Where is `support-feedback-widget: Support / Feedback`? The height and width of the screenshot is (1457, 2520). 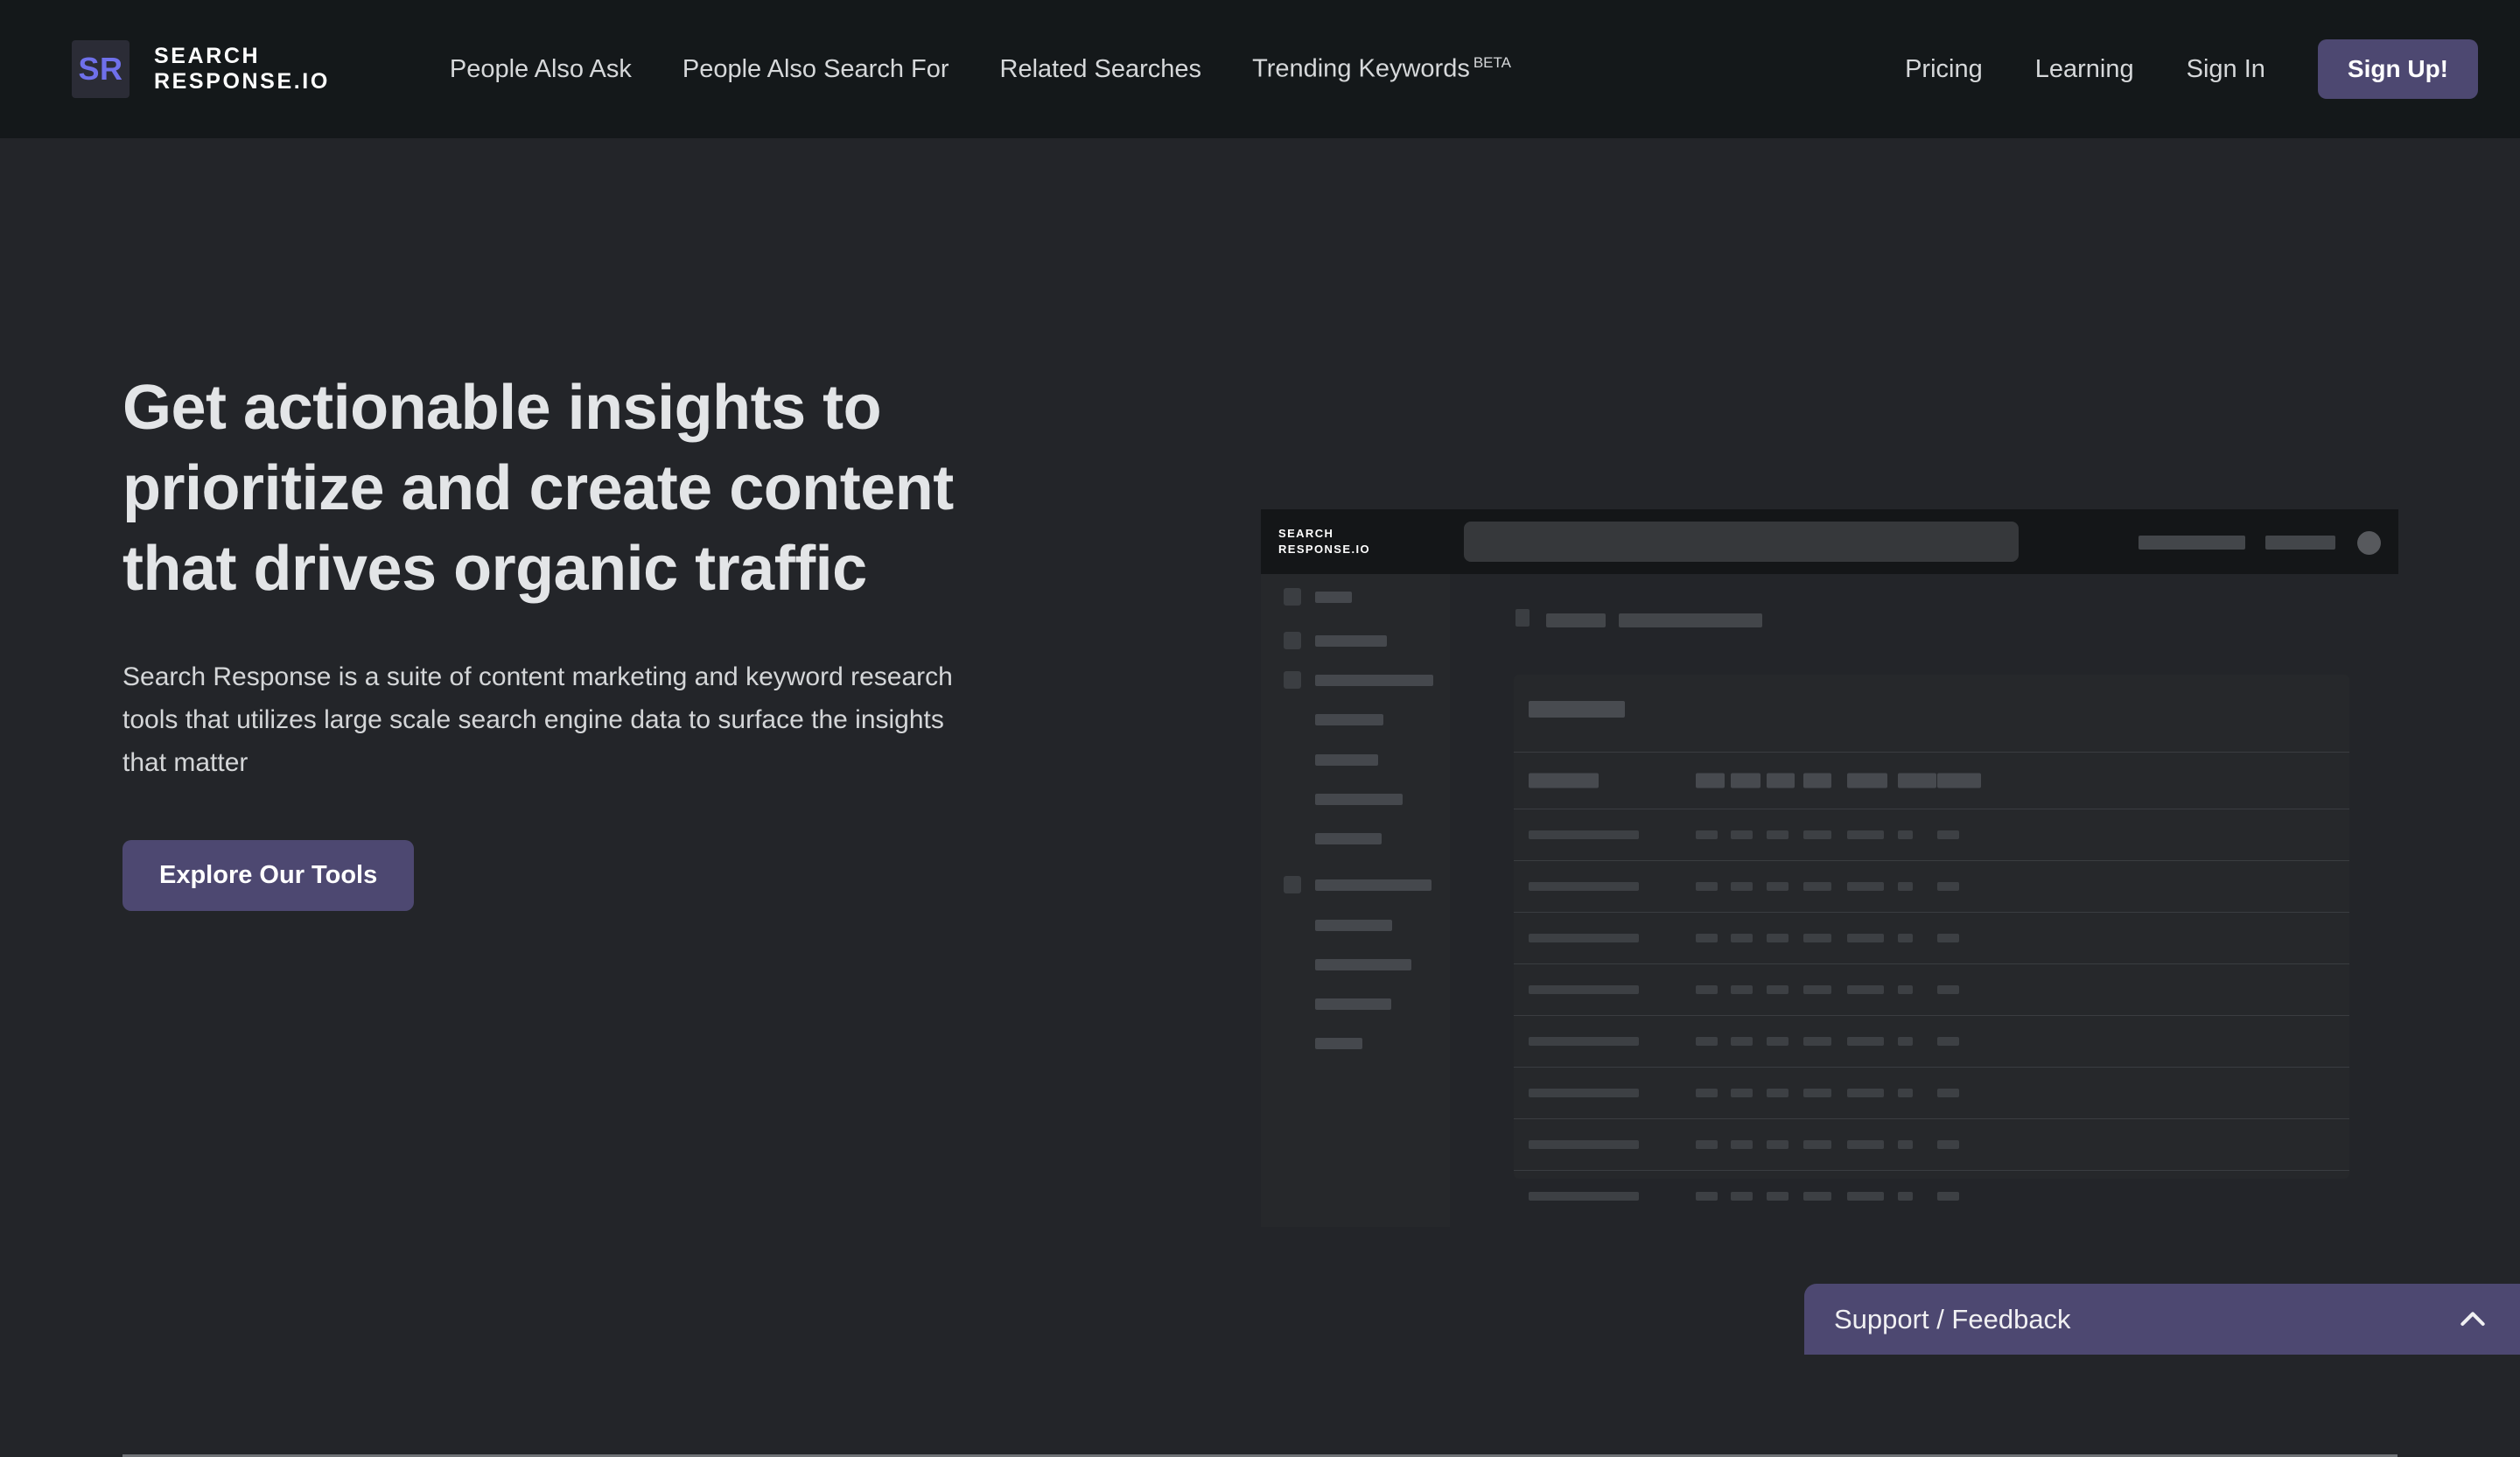 support-feedback-widget: Support / Feedback is located at coordinates (2162, 1319).